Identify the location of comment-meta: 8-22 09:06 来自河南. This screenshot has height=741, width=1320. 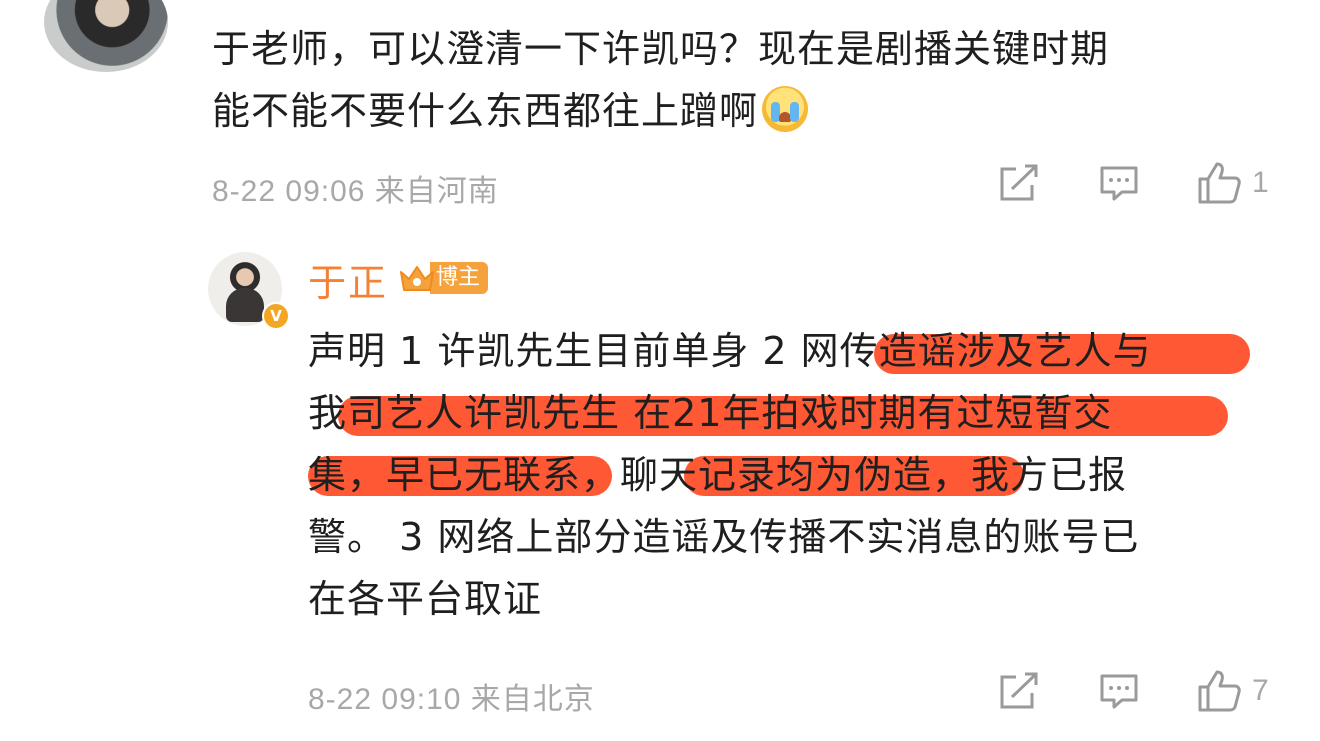
(355, 191).